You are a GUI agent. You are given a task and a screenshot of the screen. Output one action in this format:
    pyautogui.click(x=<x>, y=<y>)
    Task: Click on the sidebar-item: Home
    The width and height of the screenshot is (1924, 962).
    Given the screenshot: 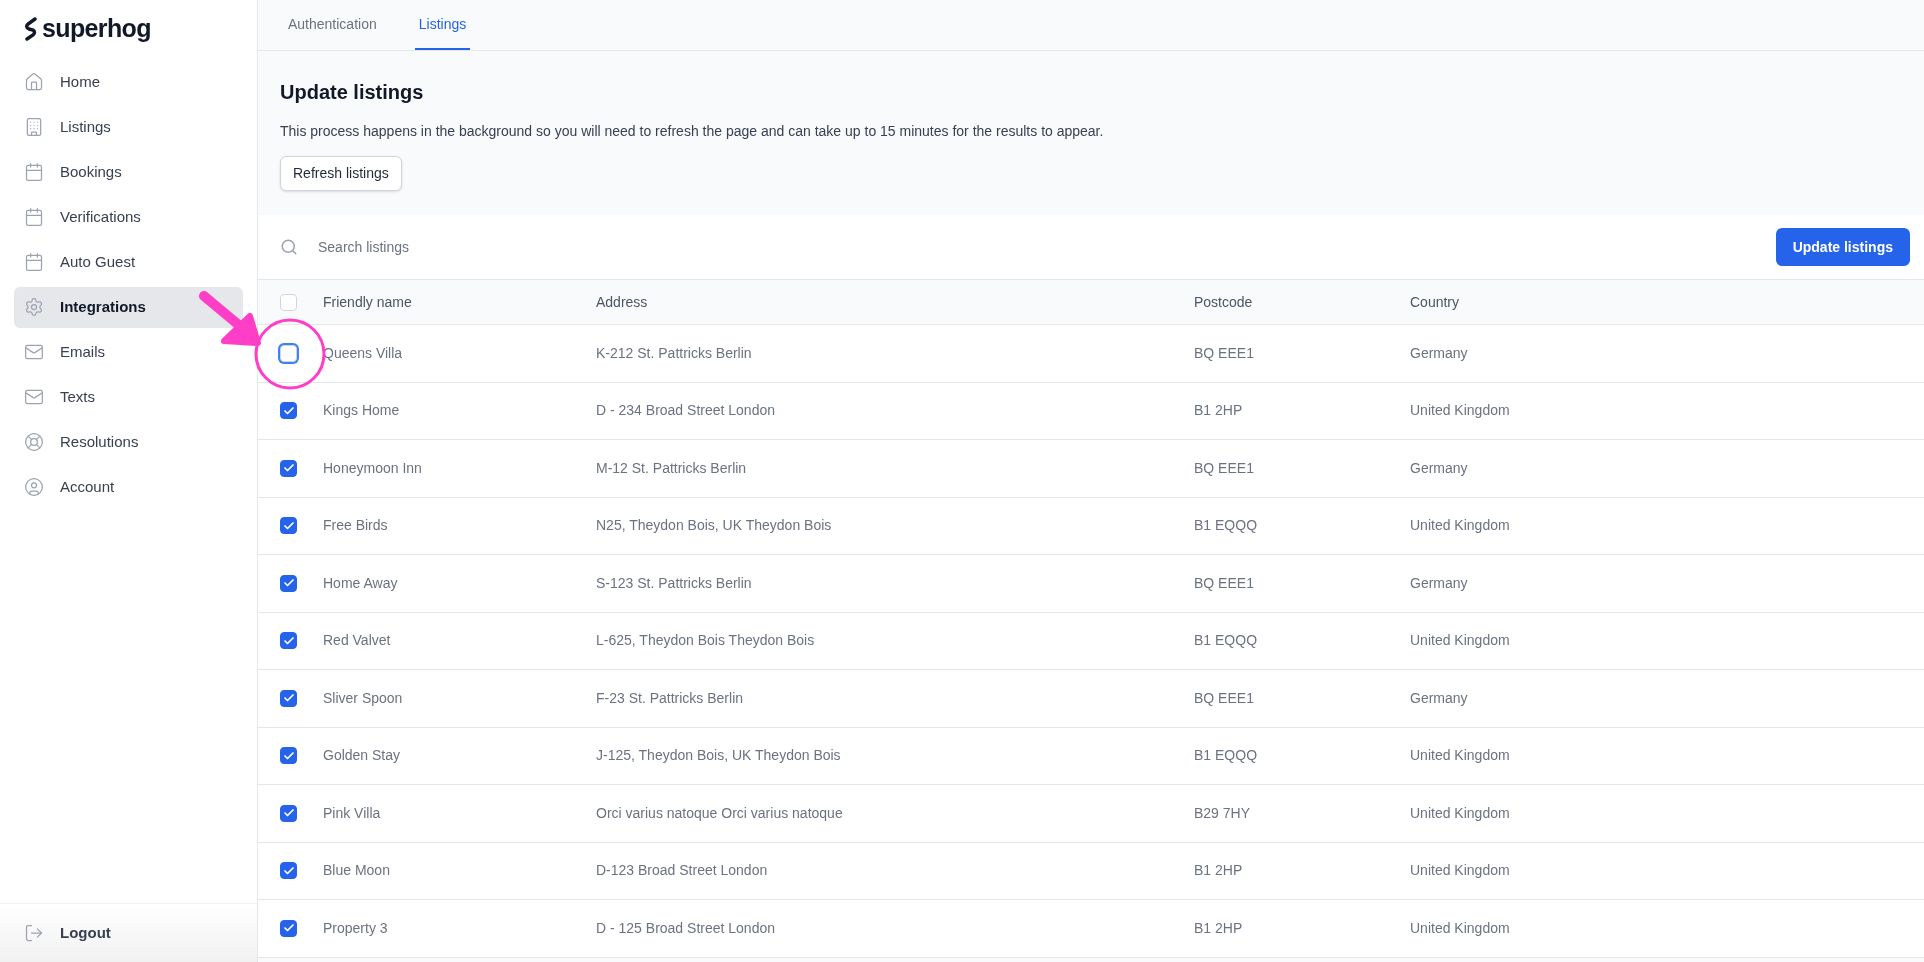 What is the action you would take?
    pyautogui.click(x=128, y=82)
    